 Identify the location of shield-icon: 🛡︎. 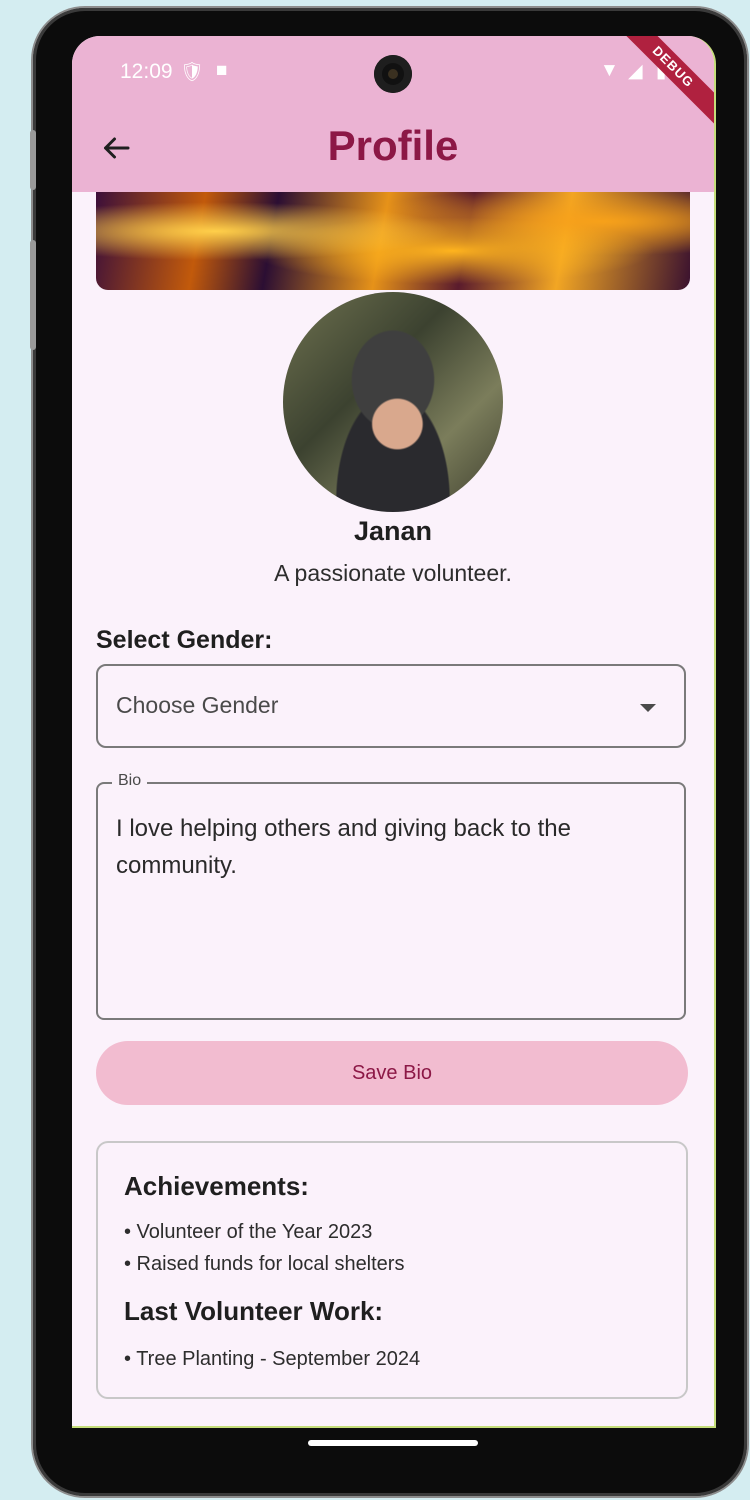
(192, 72).